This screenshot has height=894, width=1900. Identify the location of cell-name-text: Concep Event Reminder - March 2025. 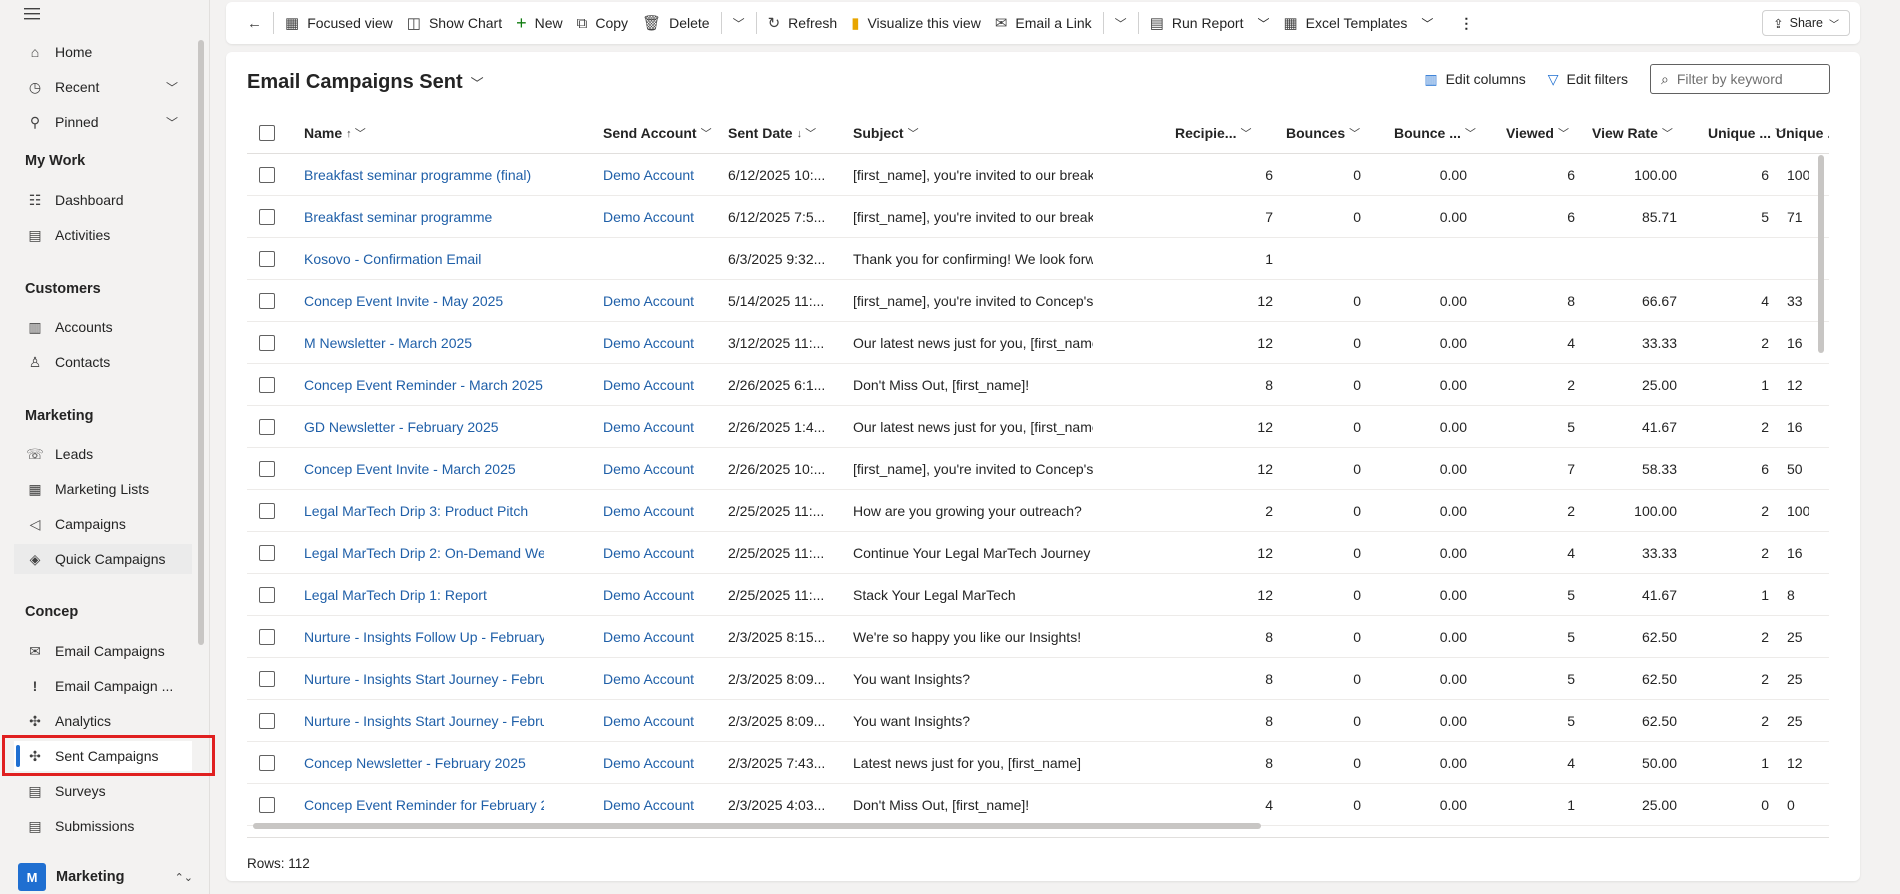
(423, 385).